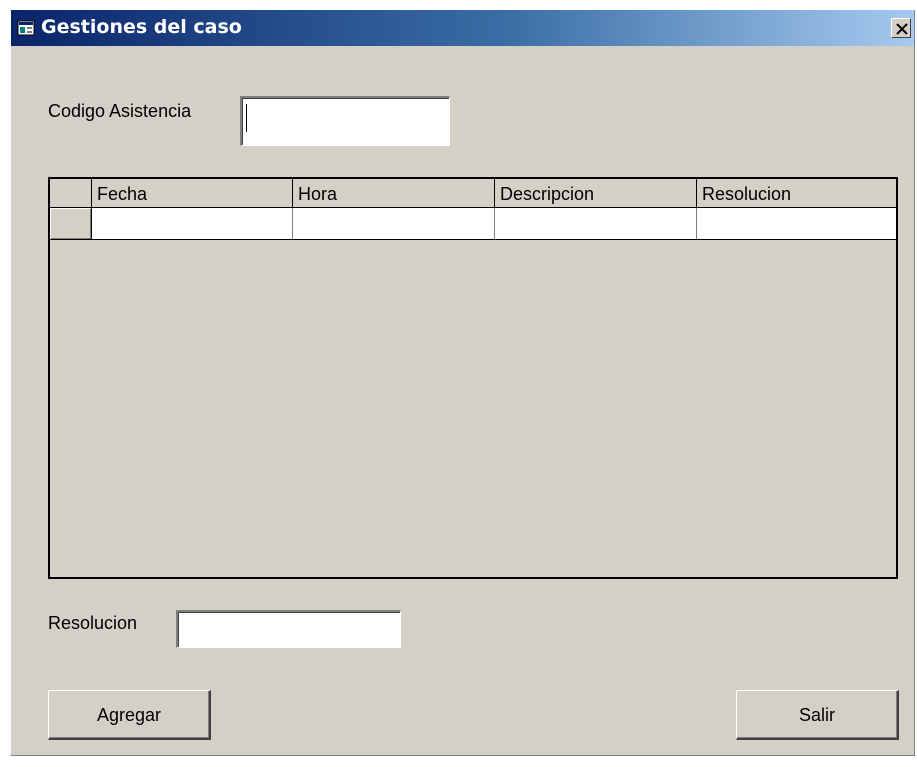 This screenshot has width=917, height=767. I want to click on grid-corner-cell, so click(71, 193).